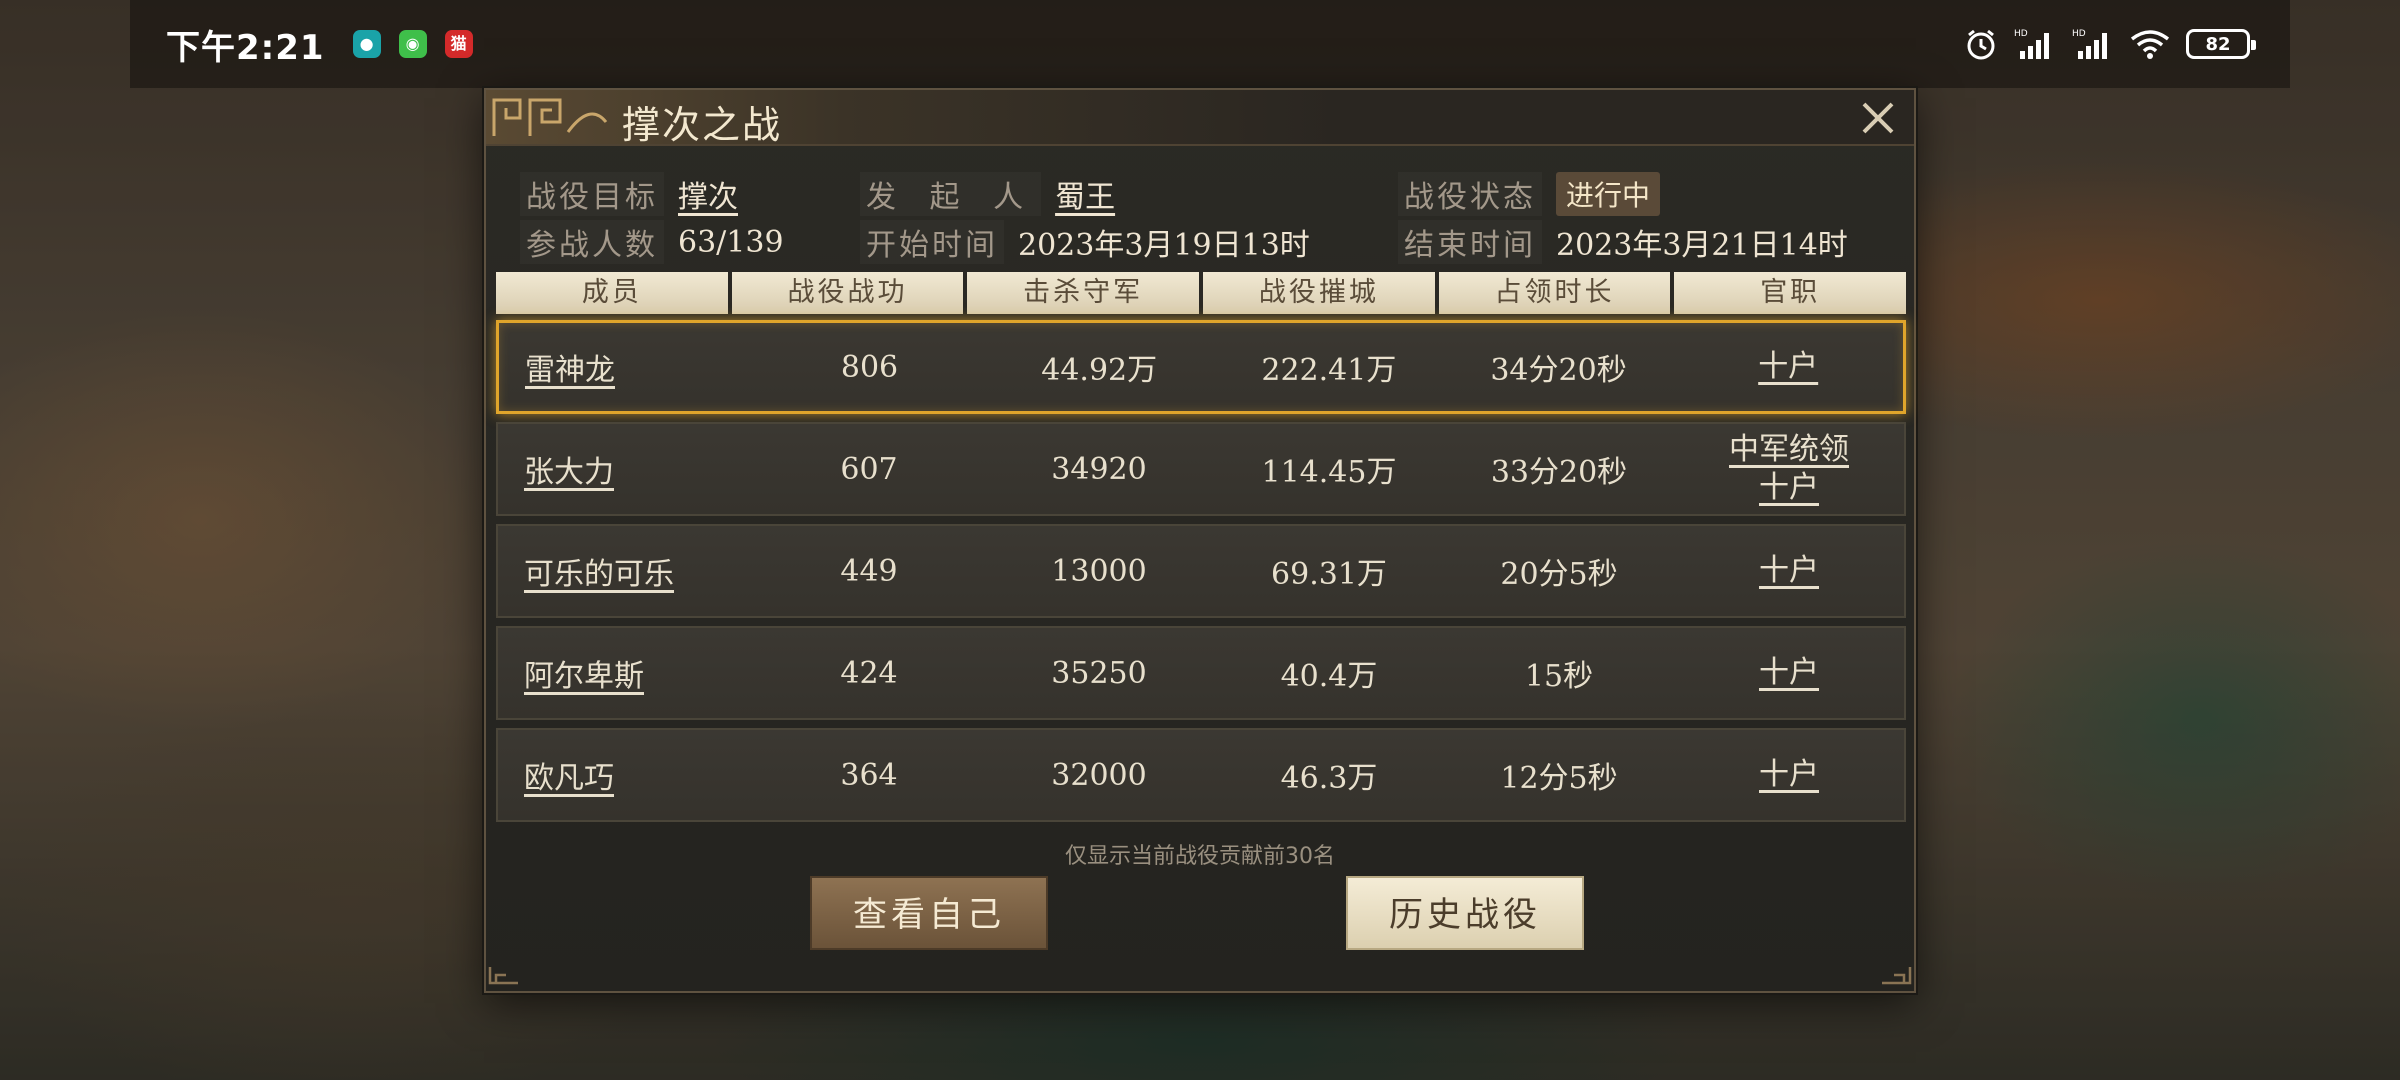  I want to click on member-name: 雷神龙, so click(627, 367).